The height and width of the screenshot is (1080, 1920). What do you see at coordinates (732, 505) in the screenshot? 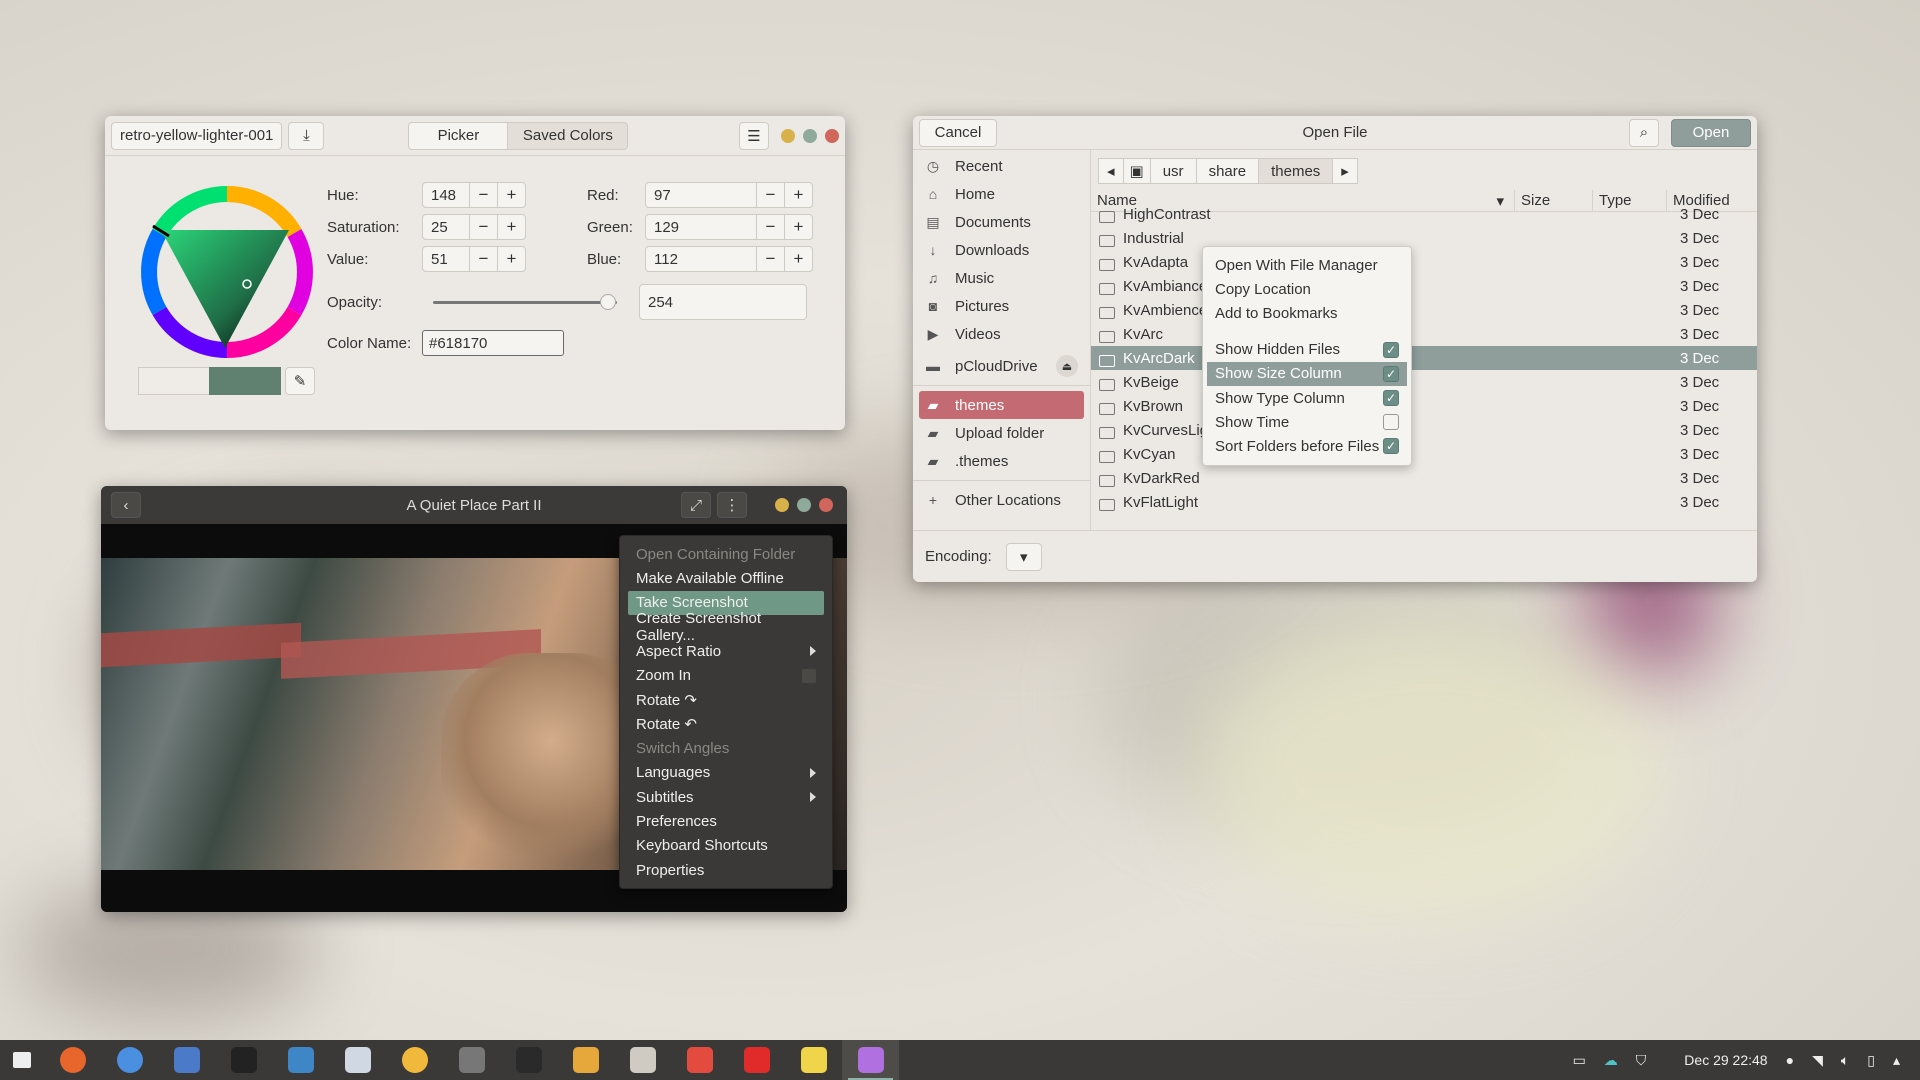
I see `video-menu-button: ⋮` at bounding box center [732, 505].